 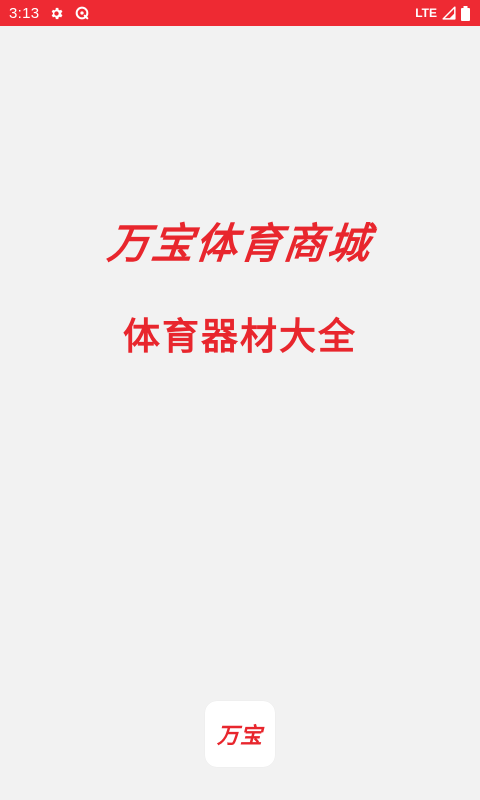 I want to click on status-left: 3:13, so click(x=49, y=13).